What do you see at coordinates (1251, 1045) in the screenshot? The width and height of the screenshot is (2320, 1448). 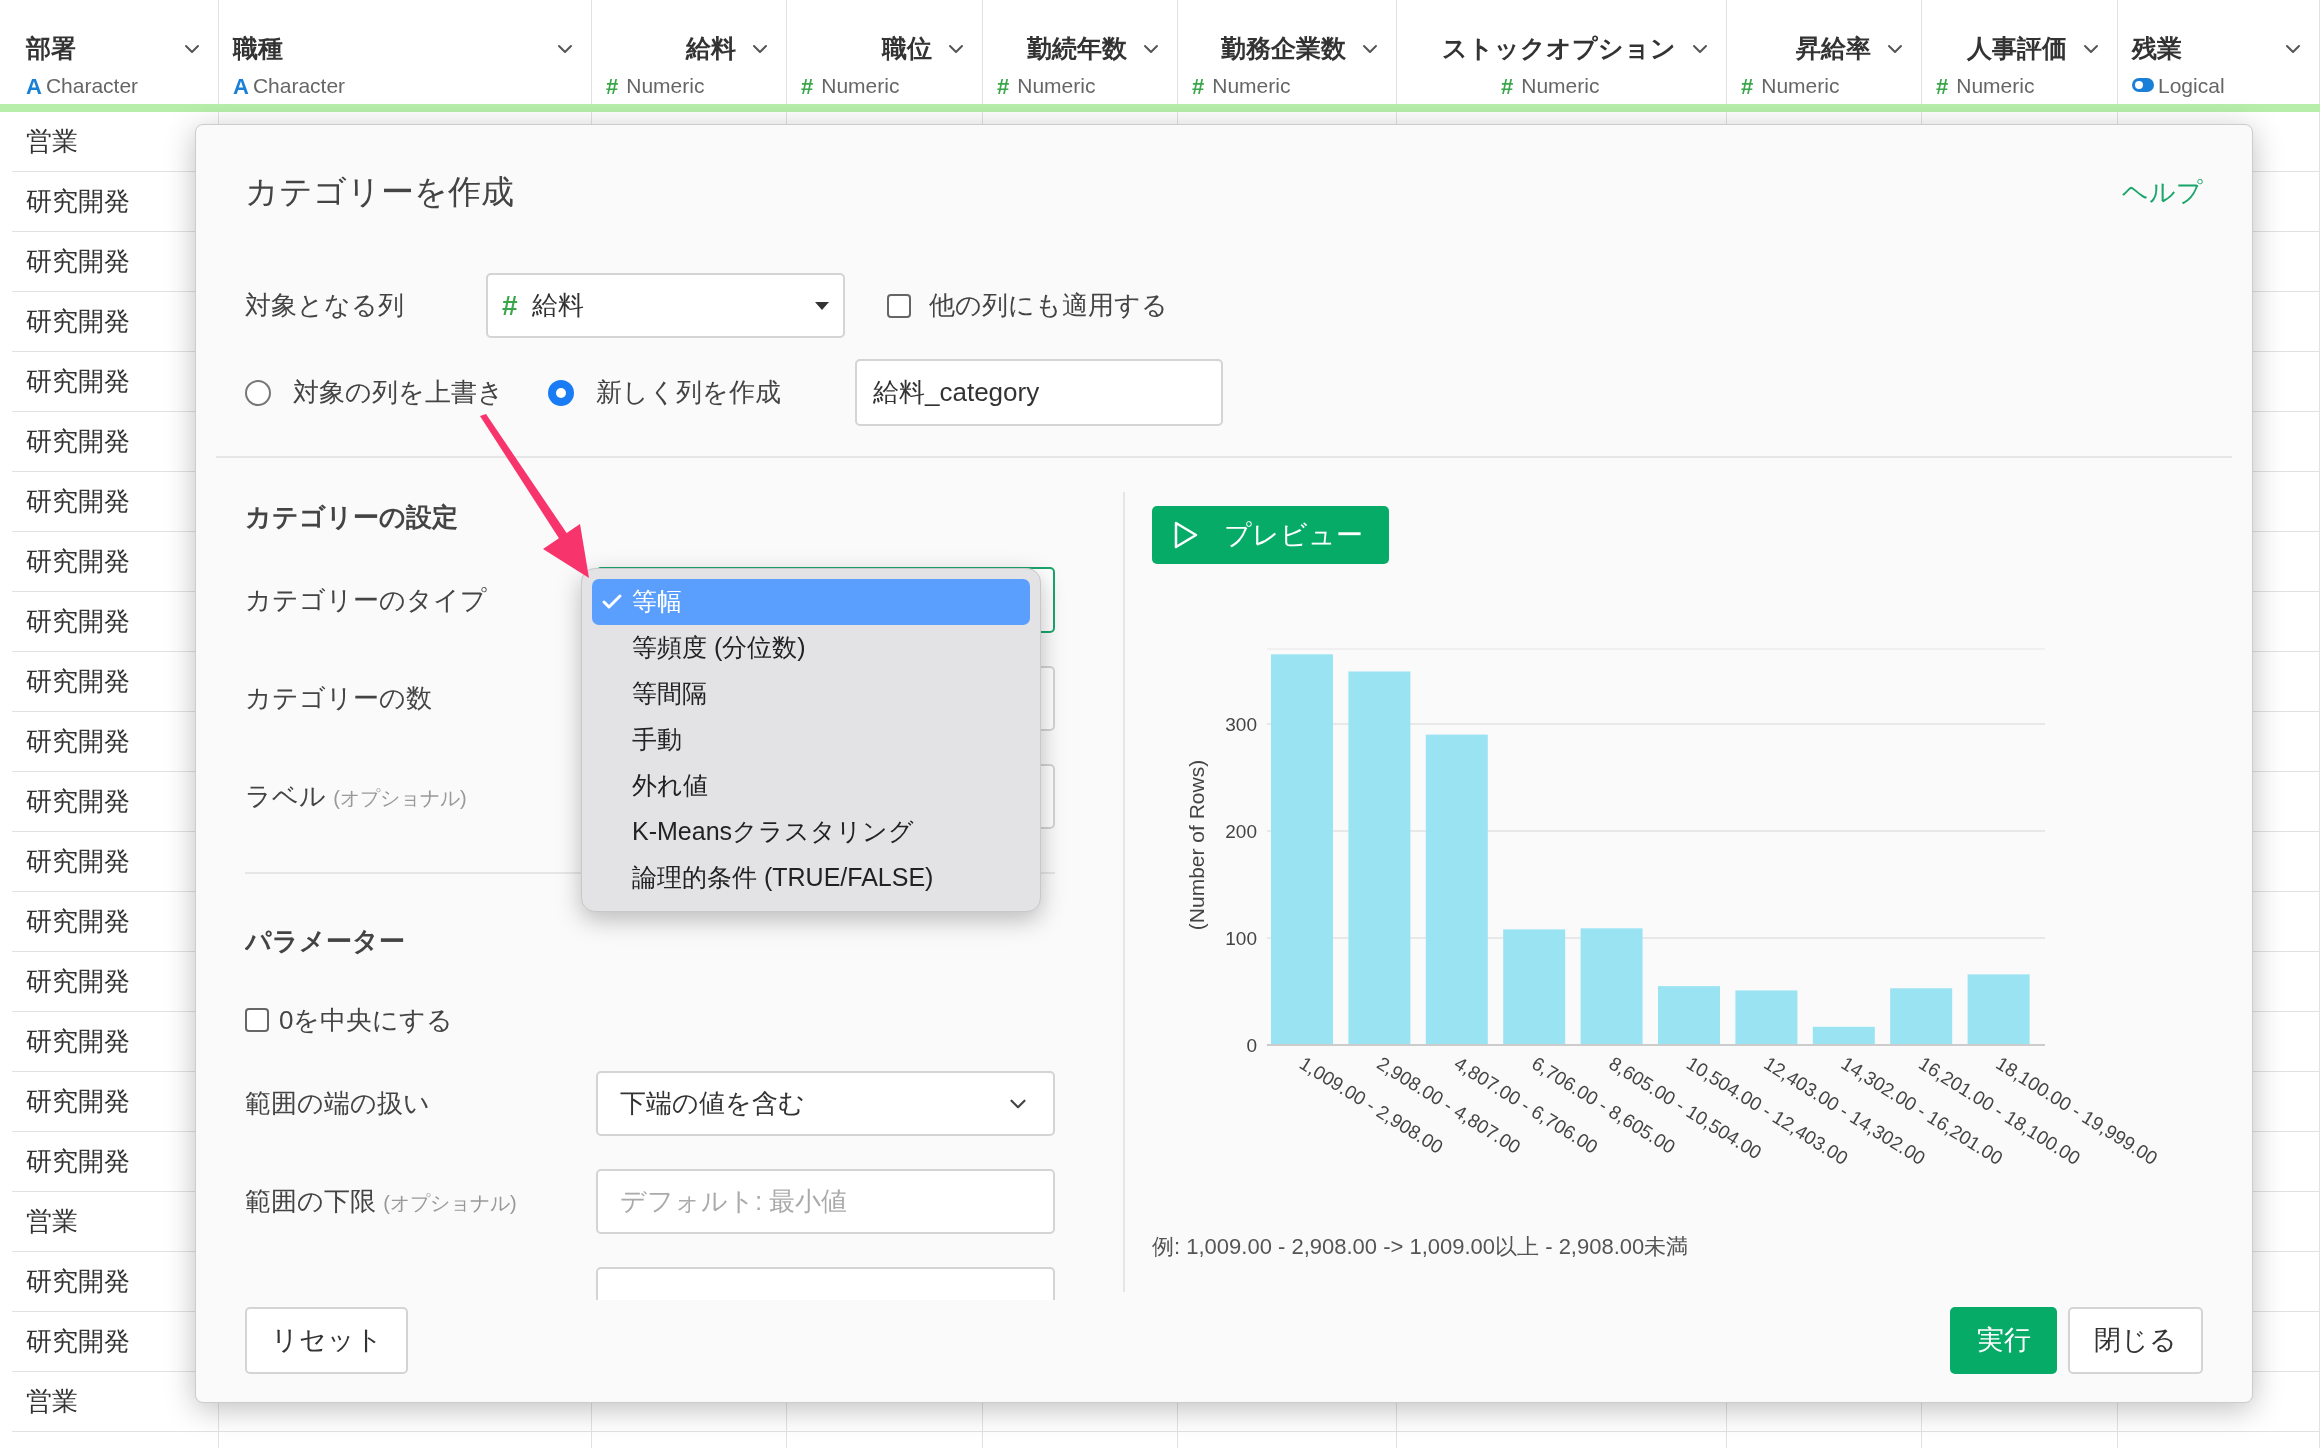 I see `tick-label: 0` at bounding box center [1251, 1045].